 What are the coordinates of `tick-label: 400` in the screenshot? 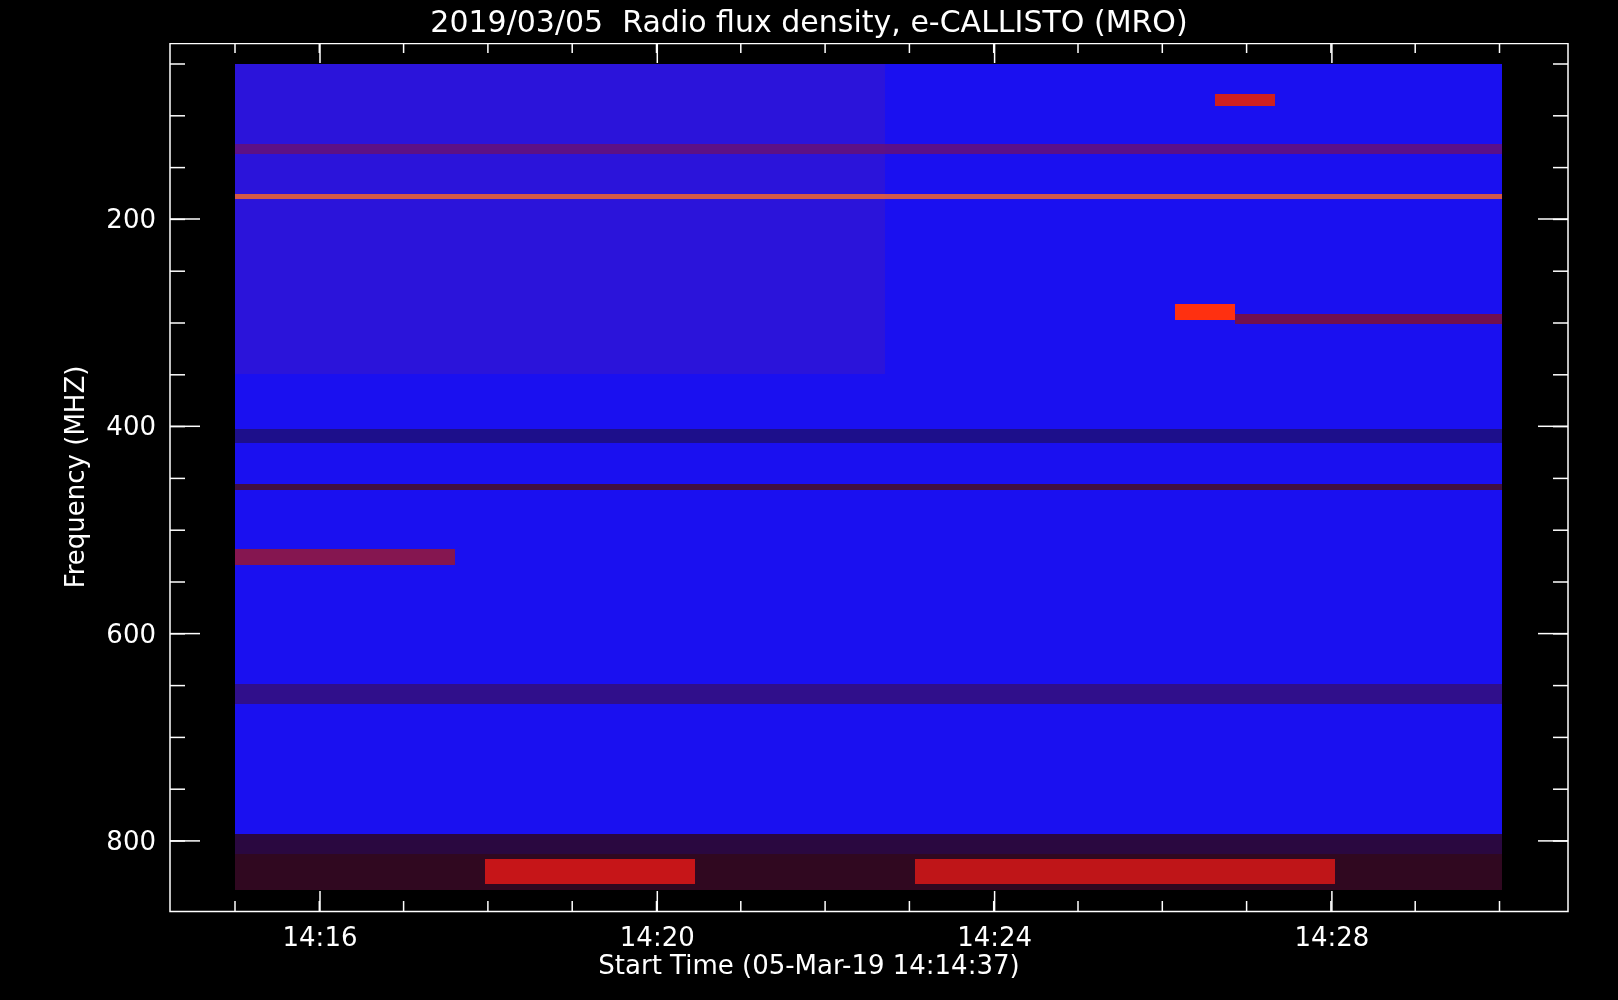 It's located at (131, 426).